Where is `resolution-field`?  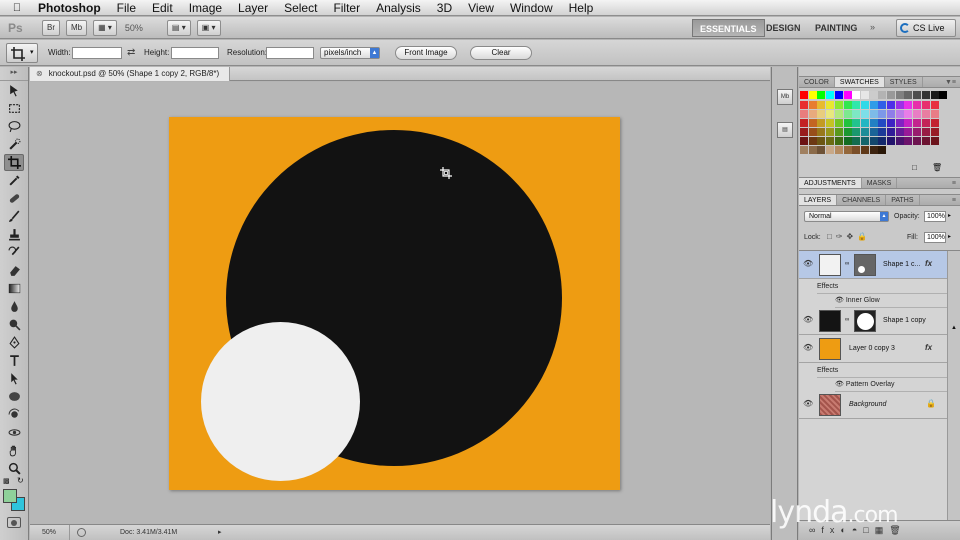
resolution-field is located at coordinates (290, 53).